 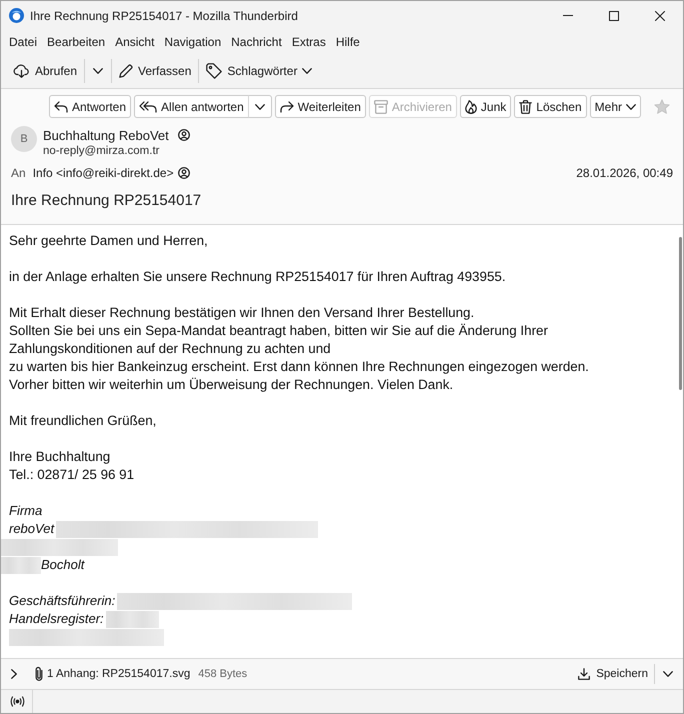 I want to click on action-button: Weiterleiten, so click(x=320, y=106).